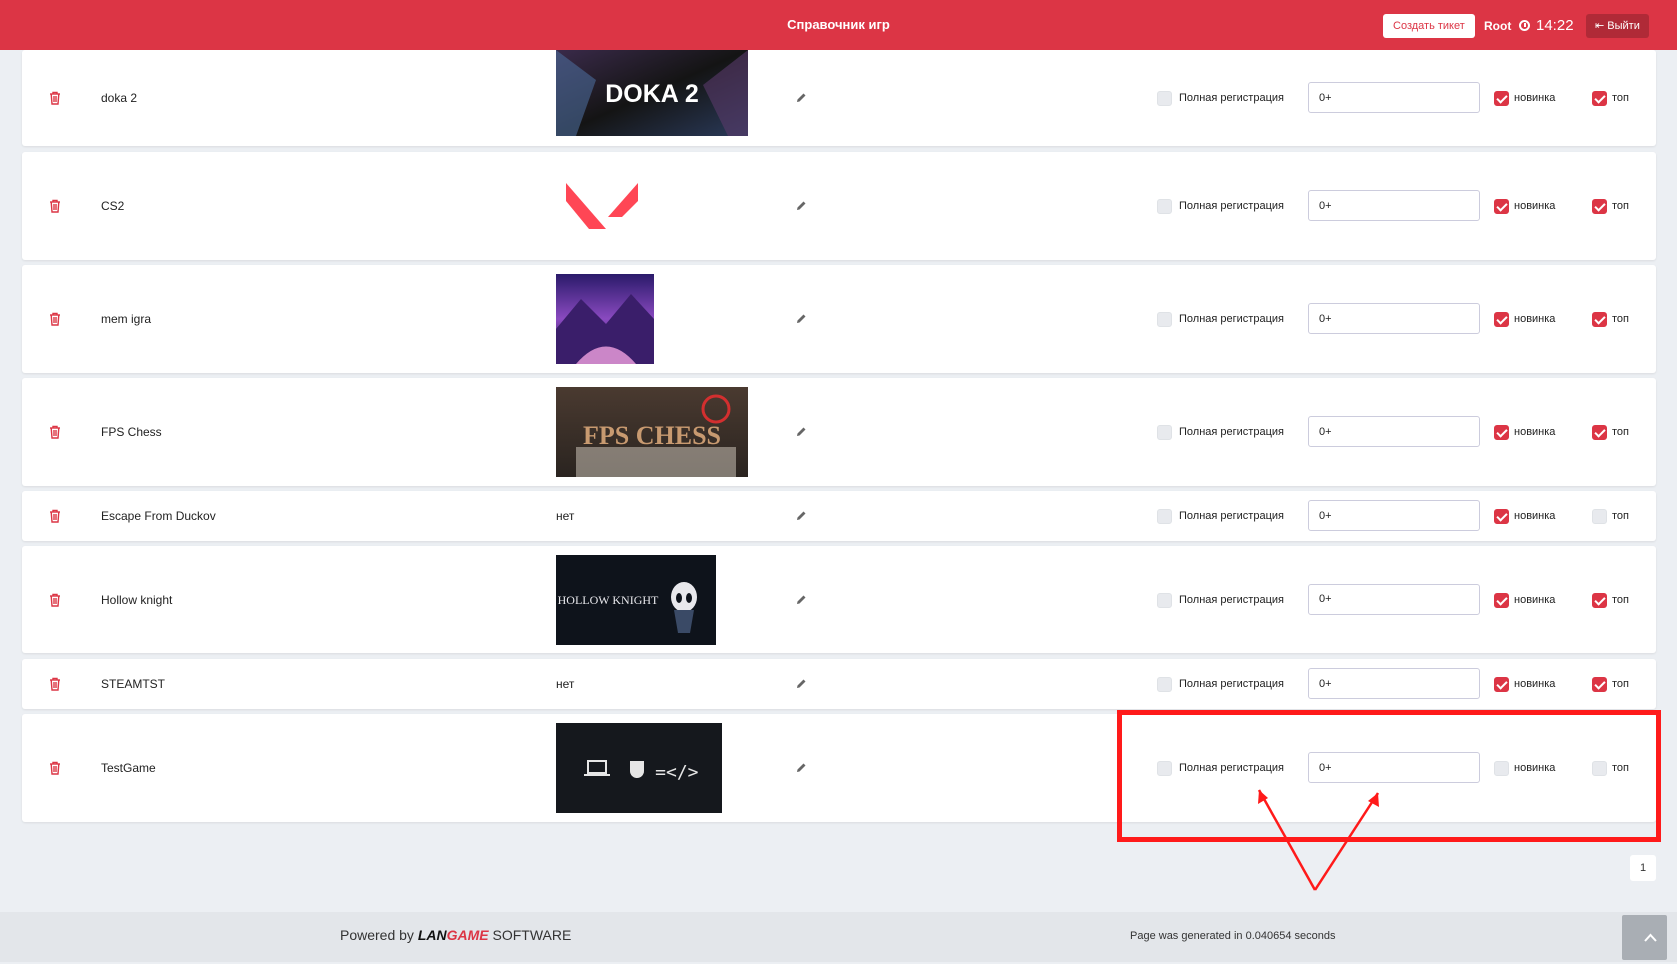 This screenshot has width=1677, height=964. I want to click on clock-icon, so click(1524, 25).